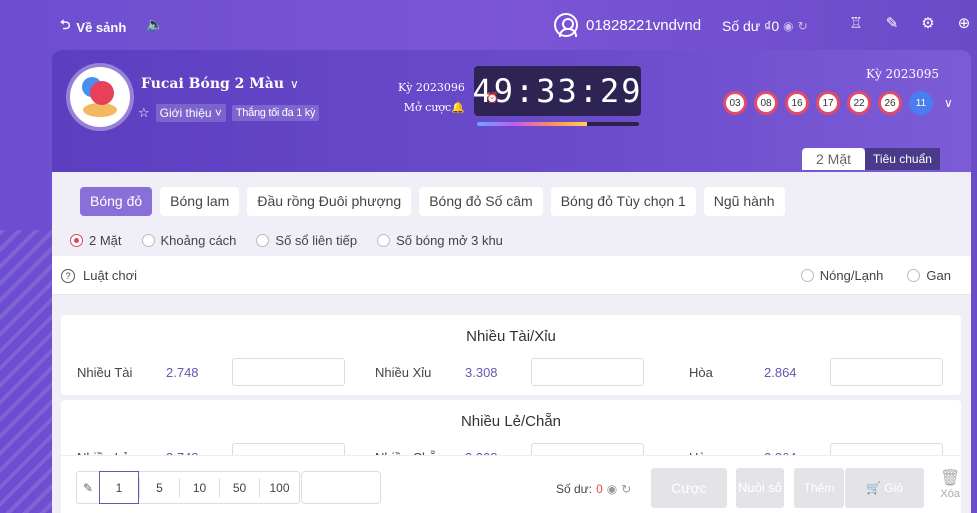  I want to click on edit-icon: ✎, so click(88, 488).